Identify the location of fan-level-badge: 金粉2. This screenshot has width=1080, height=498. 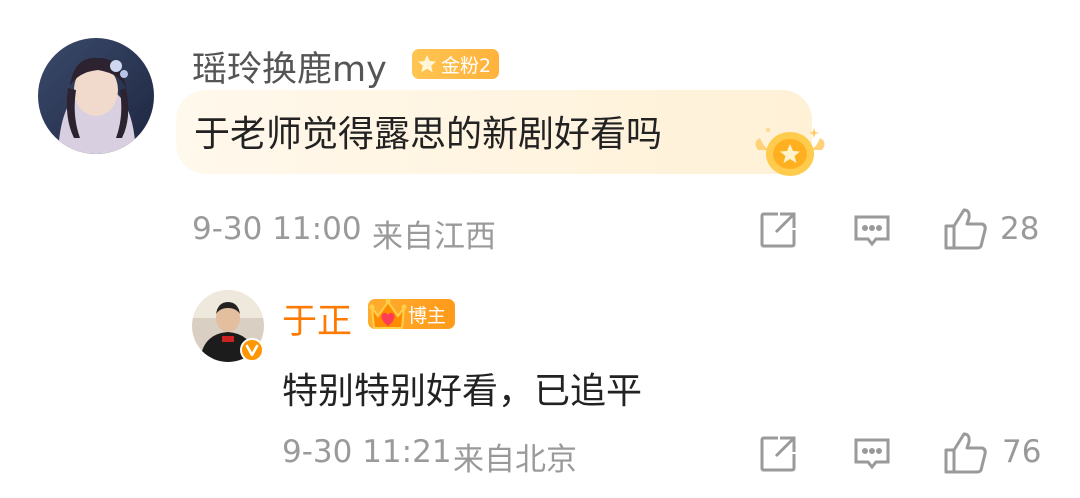
(456, 64).